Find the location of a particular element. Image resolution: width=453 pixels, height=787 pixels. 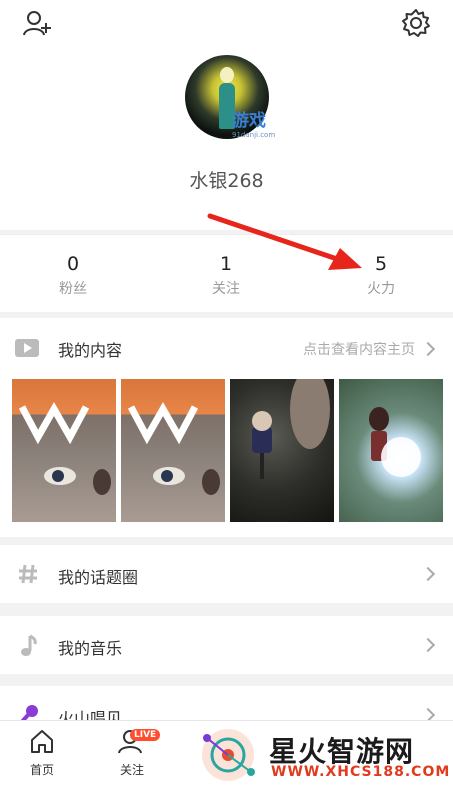

brand-watermark: 星火智游网 WWW.XHCS188.COM is located at coordinates (324, 755).